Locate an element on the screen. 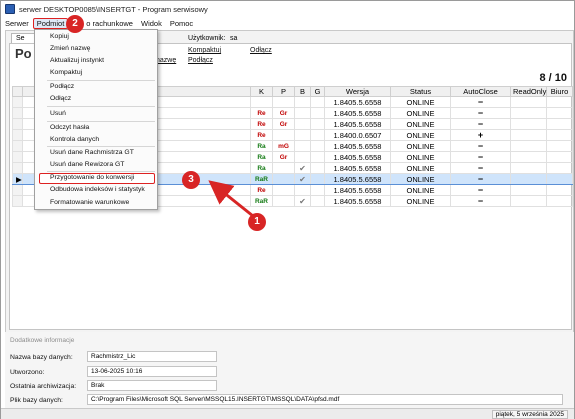 The height and width of the screenshot is (419, 575). annotation-arrow is located at coordinates (231, 199).